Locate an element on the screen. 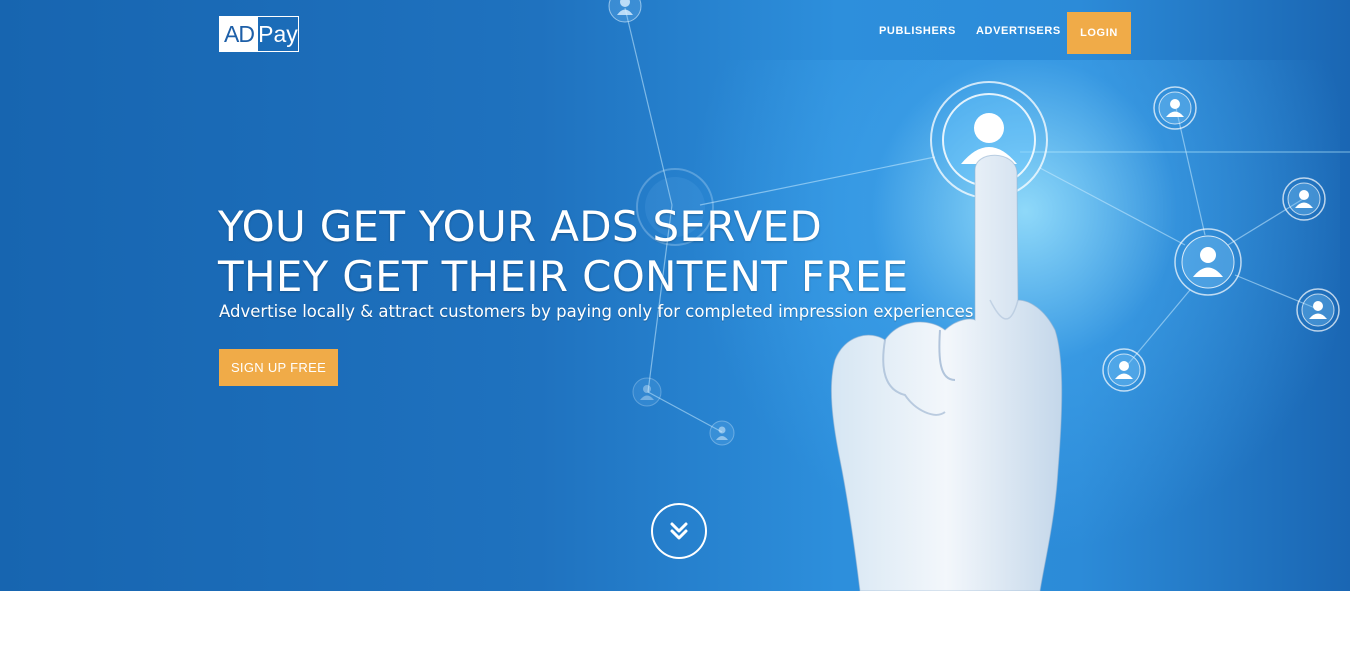  top-navbar: AD Pay PUBLISHERS ADVERTISERS LOGIN is located at coordinates (675, 32).